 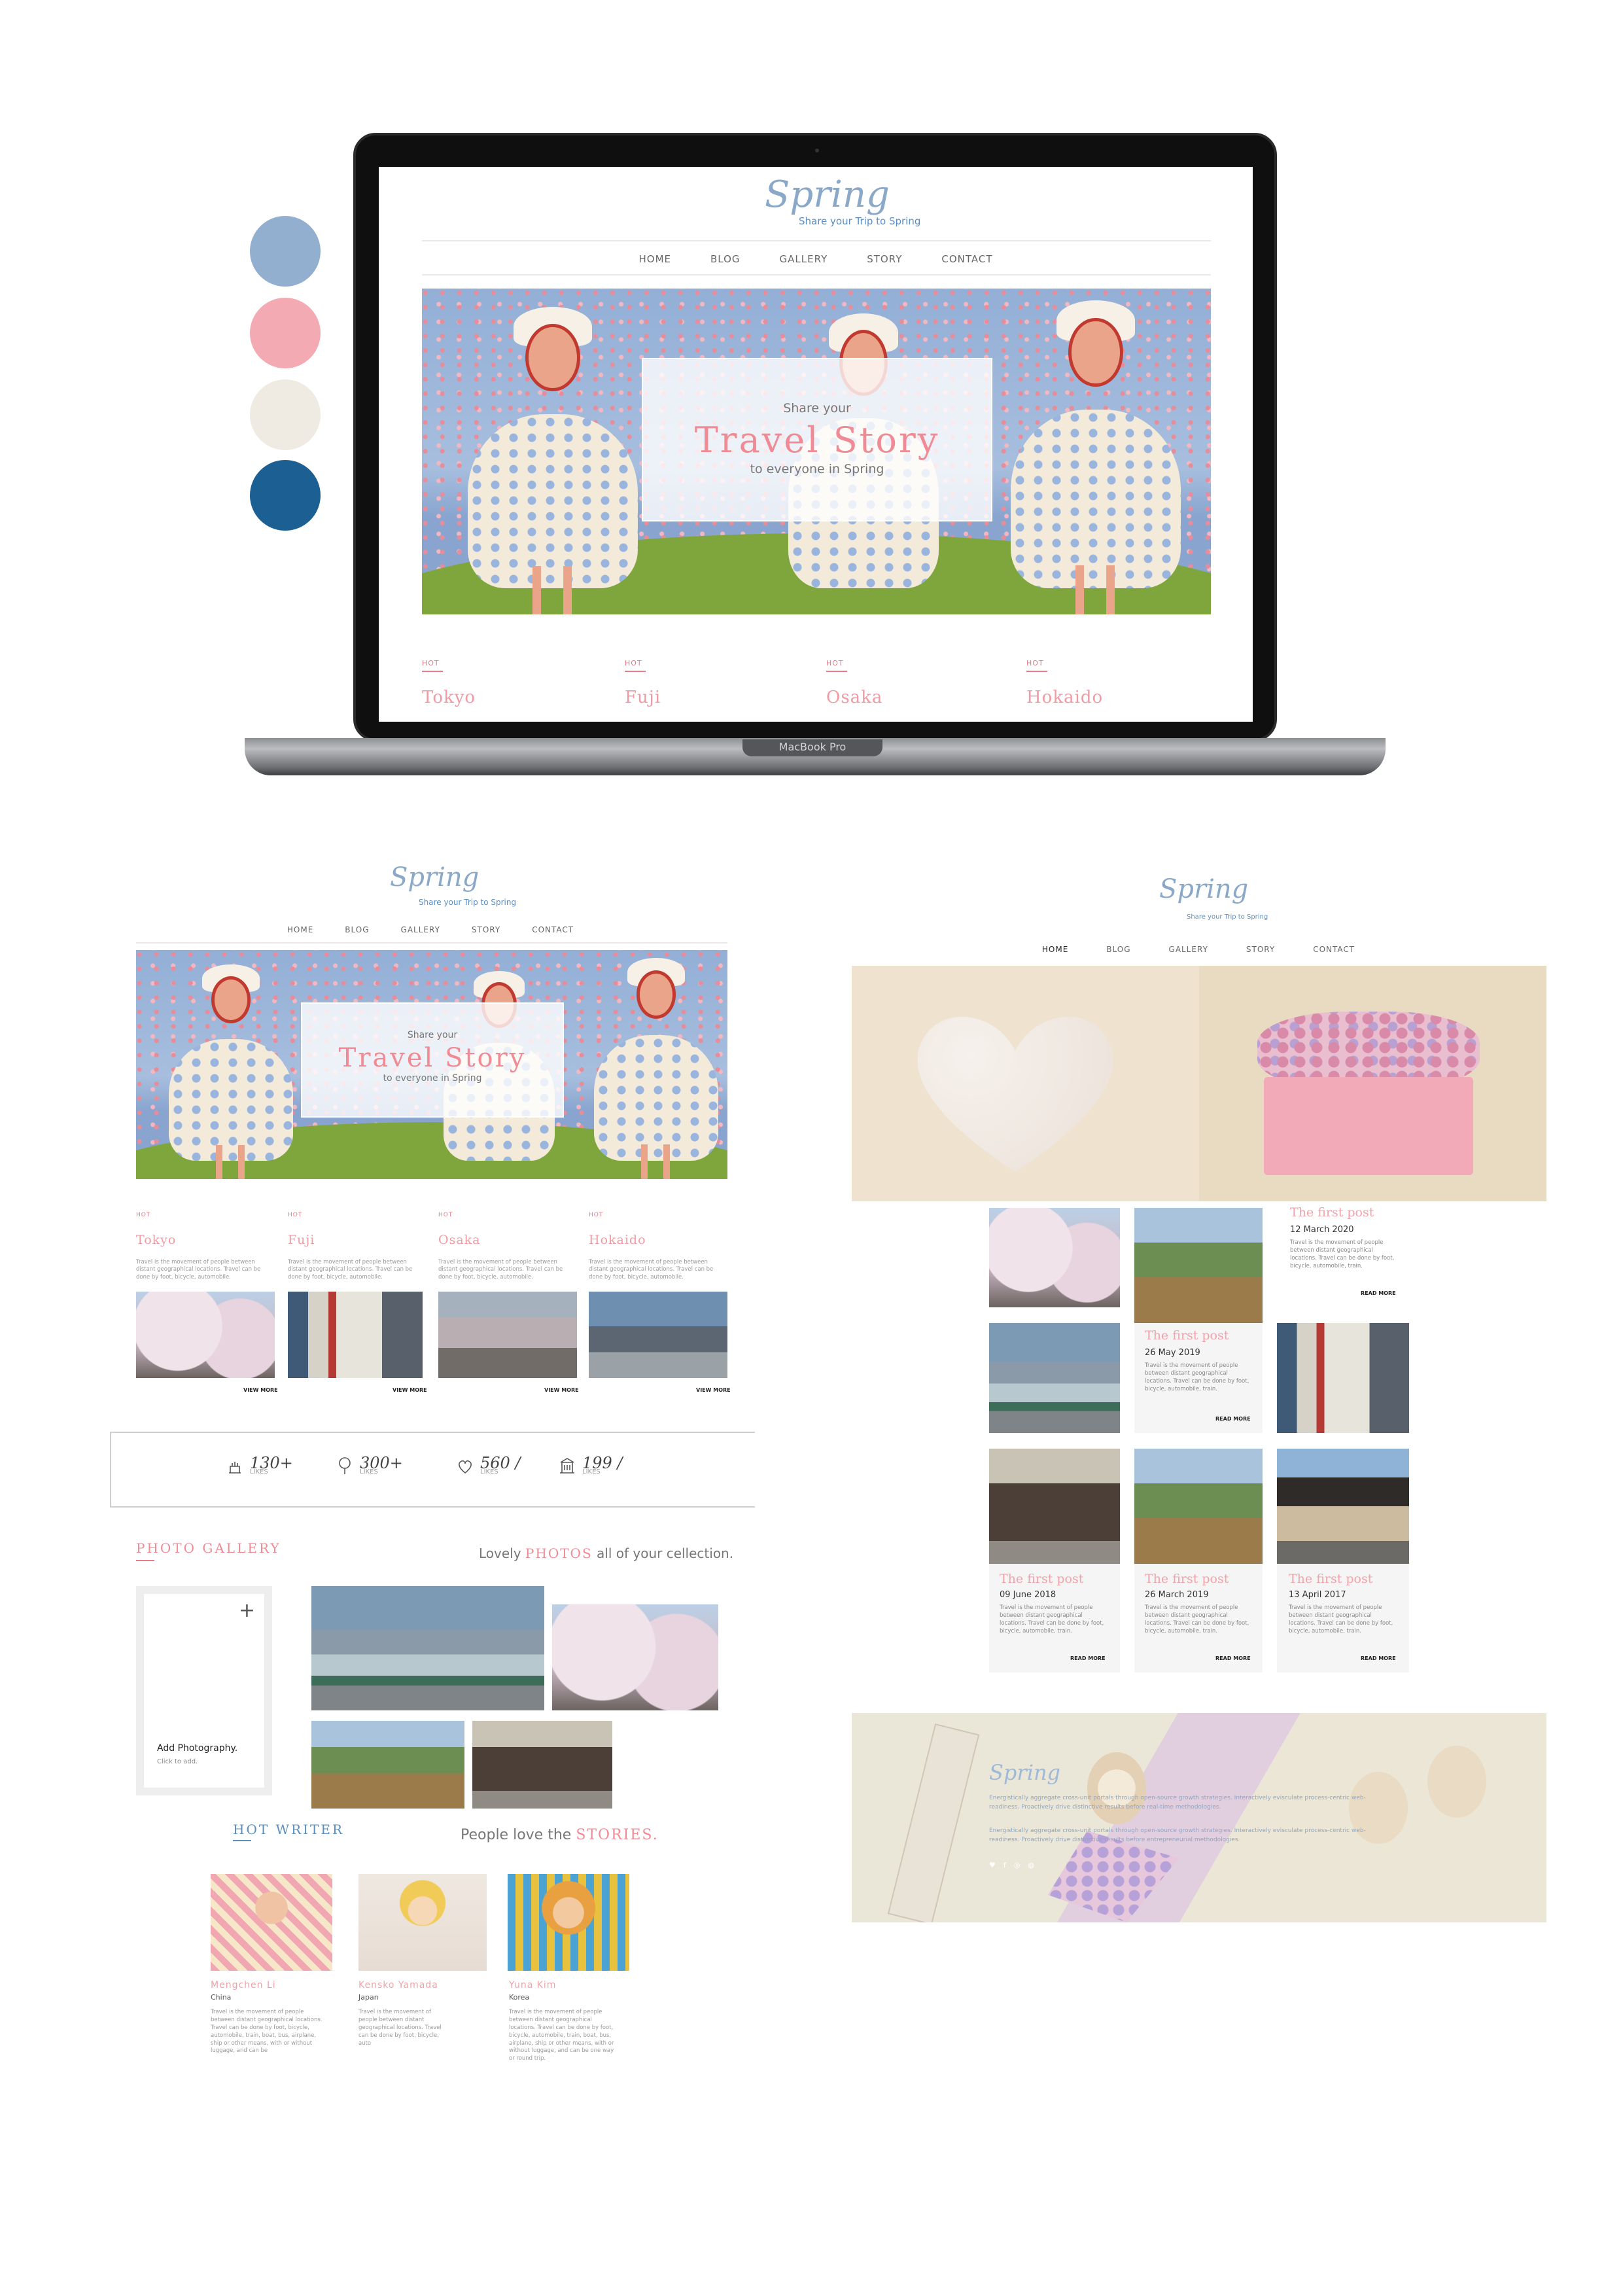 I want to click on writers-subtitle-em: STORIES., so click(x=617, y=1835).